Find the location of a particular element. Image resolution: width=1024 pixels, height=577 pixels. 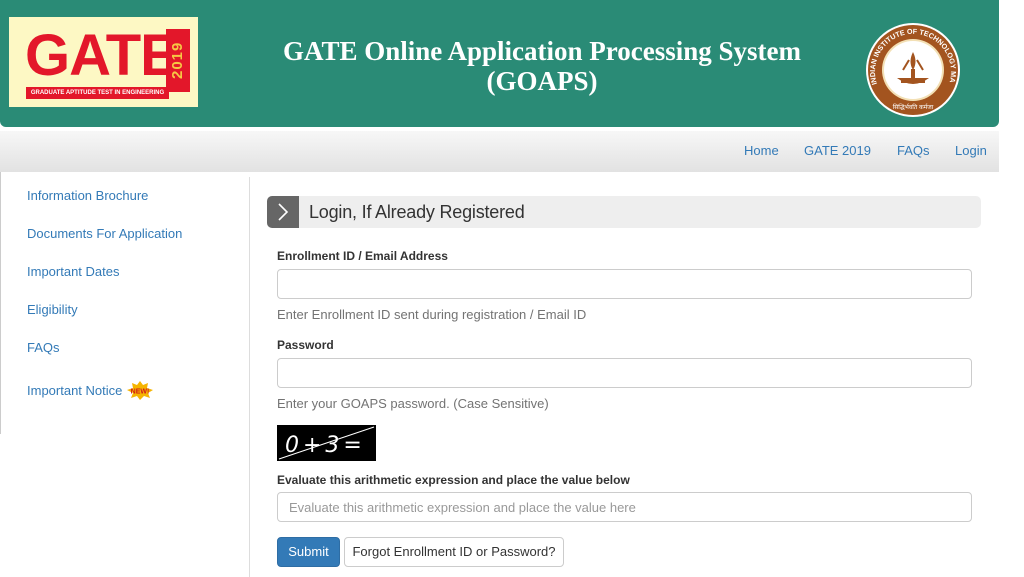

login-heading: Login, If Already Registered is located at coordinates (417, 212).